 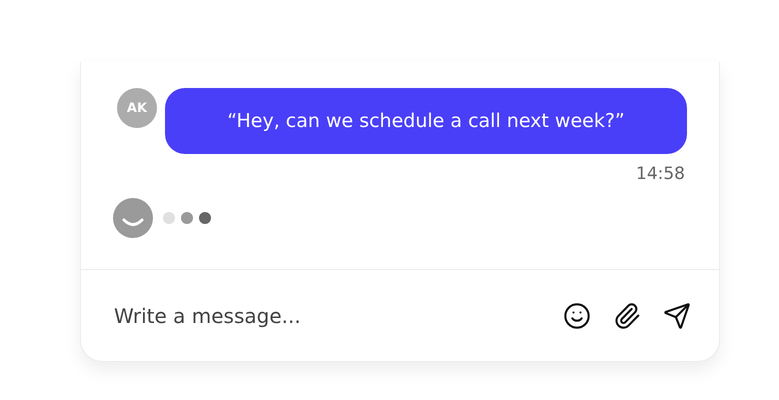 What do you see at coordinates (677, 316) in the screenshot?
I see `send-button` at bounding box center [677, 316].